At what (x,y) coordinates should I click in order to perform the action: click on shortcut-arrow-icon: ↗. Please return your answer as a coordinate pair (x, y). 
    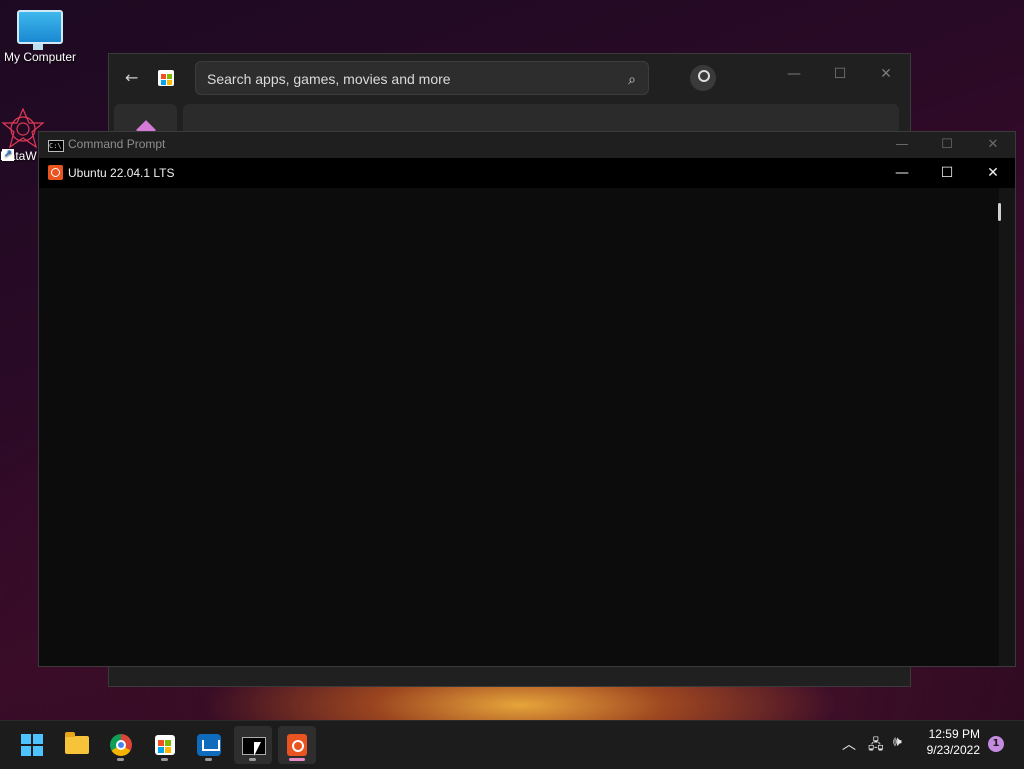
    Looking at the image, I should click on (8, 155).